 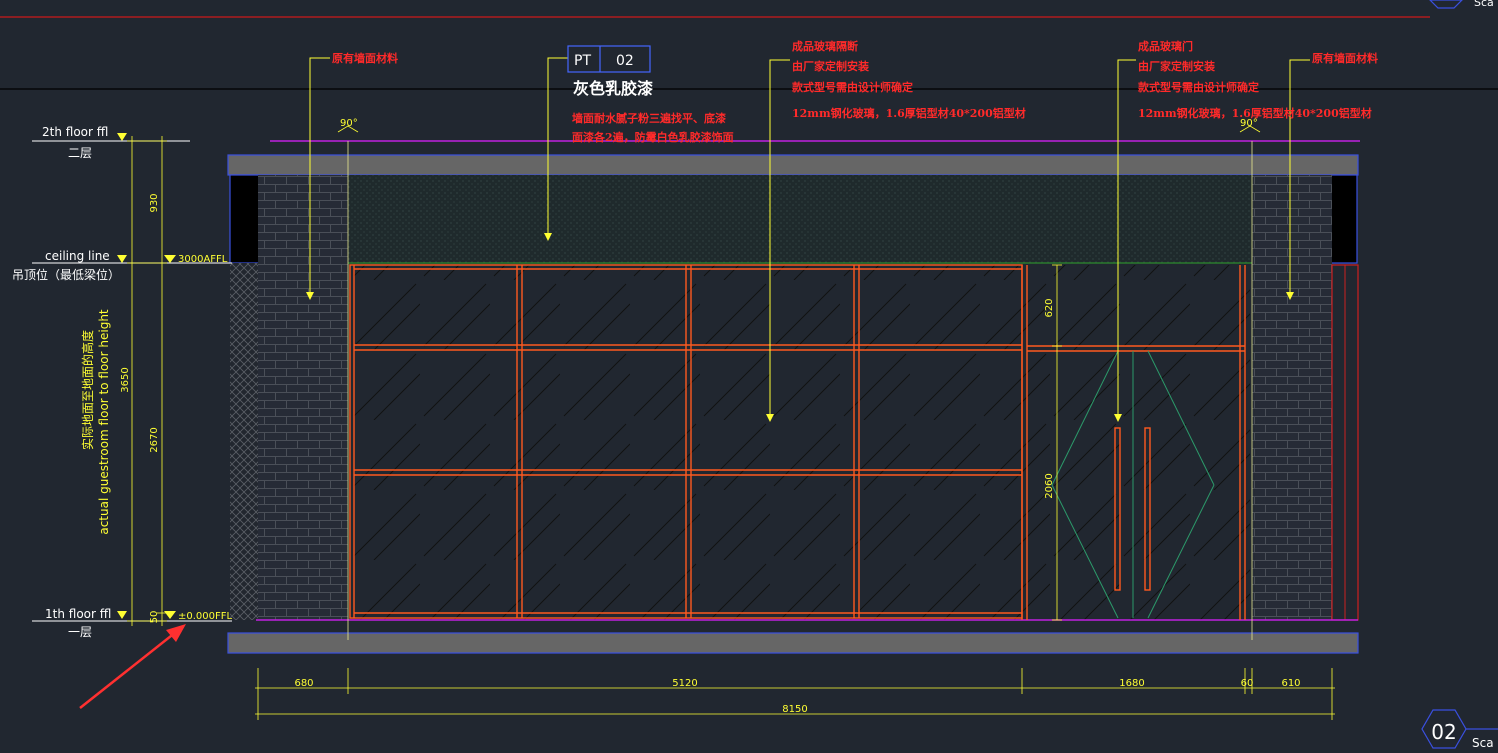 What do you see at coordinates (1483, 742) in the screenshot?
I see `corner-scale: Sca` at bounding box center [1483, 742].